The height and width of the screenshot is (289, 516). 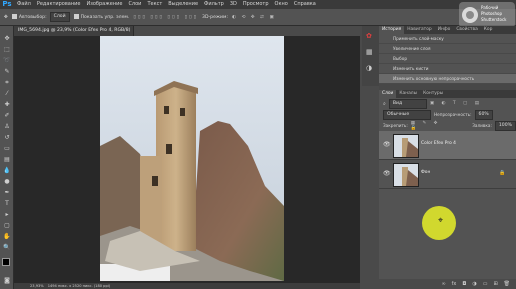 I want to click on menu-filter: Фильтр, so click(x=214, y=4).